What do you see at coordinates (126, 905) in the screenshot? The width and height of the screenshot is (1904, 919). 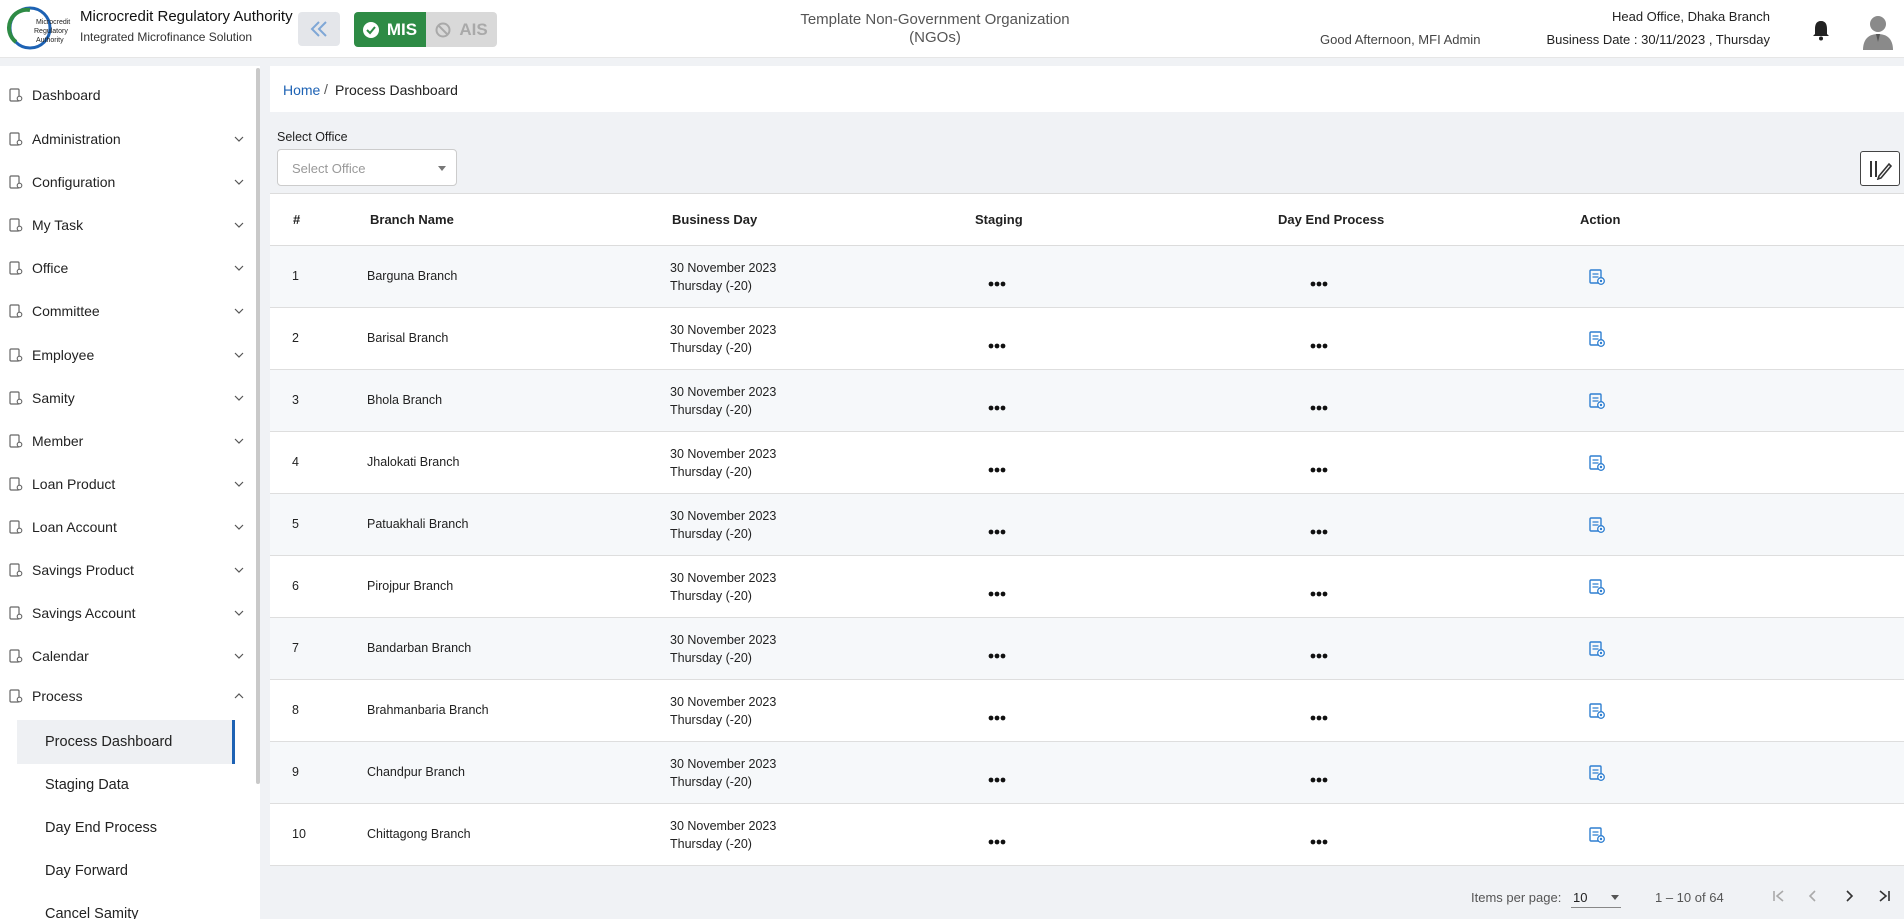 I see `sidebar-subitem-cancel-samity: Cancel Samity` at bounding box center [126, 905].